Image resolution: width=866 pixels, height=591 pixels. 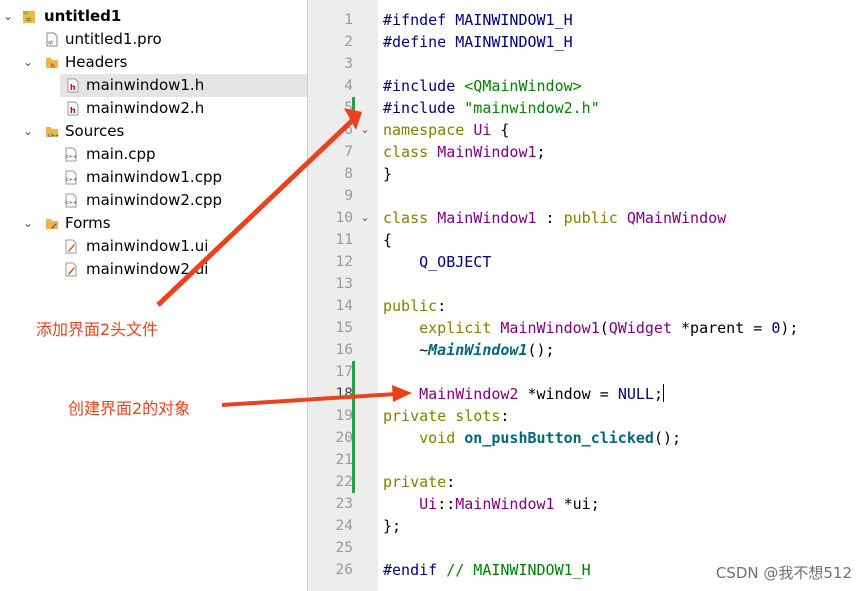 What do you see at coordinates (402, 393) in the screenshot?
I see `arrow-head-icon` at bounding box center [402, 393].